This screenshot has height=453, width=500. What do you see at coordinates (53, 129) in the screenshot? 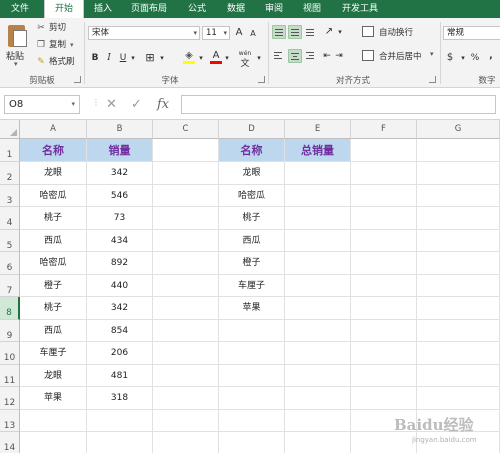
I see `column-header-a: A` at bounding box center [53, 129].